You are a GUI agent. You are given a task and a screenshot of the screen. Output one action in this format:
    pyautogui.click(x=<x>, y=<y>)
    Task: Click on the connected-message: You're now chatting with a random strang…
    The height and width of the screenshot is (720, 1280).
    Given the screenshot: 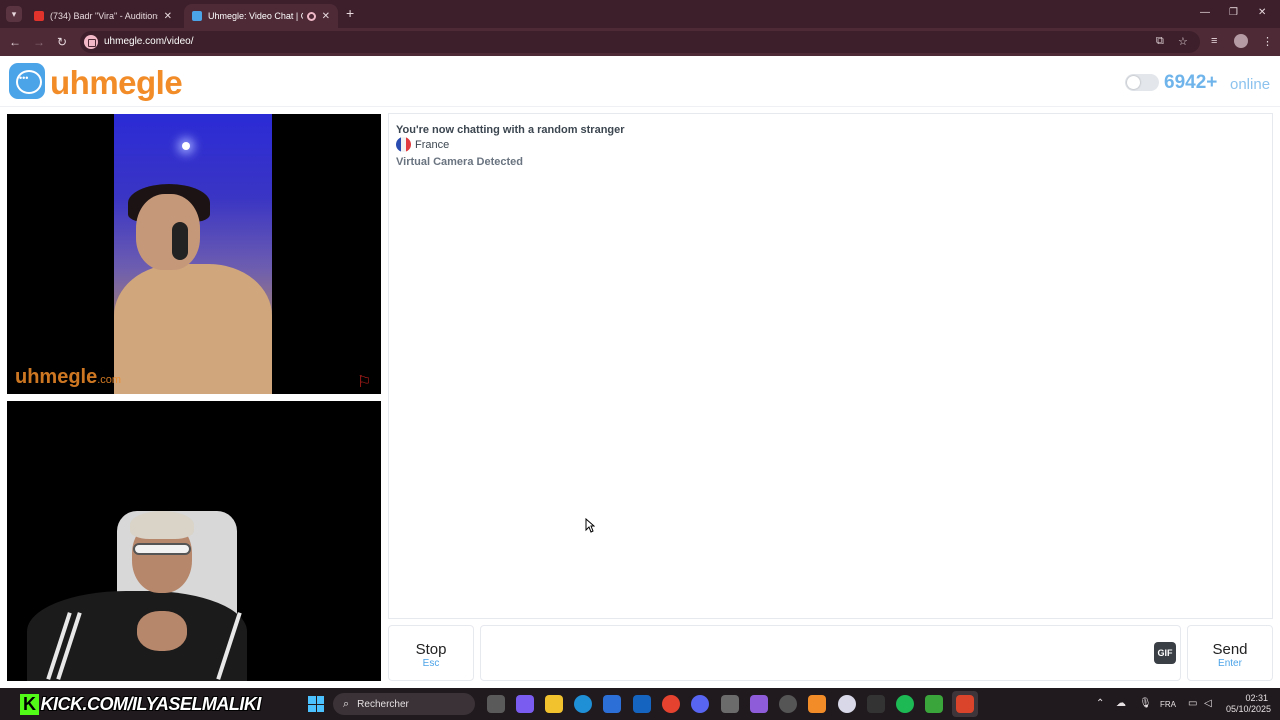 What is the action you would take?
    pyautogui.click(x=510, y=130)
    